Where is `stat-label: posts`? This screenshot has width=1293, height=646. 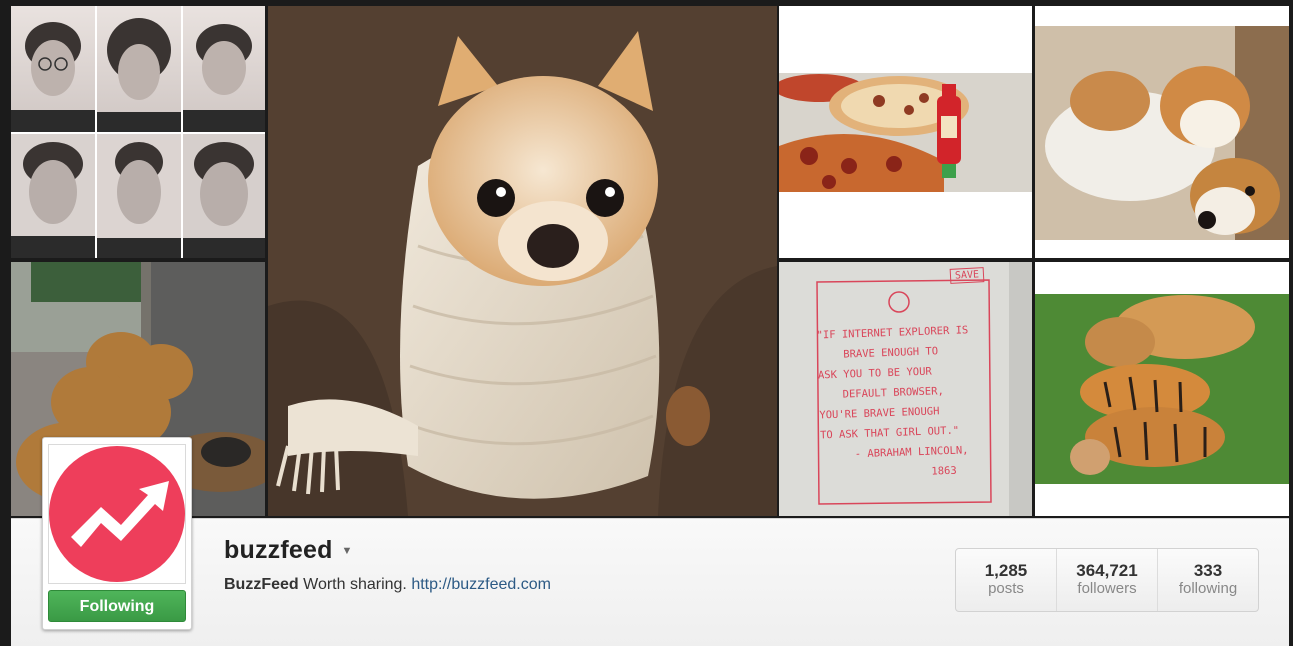
stat-label: posts is located at coordinates (1006, 588).